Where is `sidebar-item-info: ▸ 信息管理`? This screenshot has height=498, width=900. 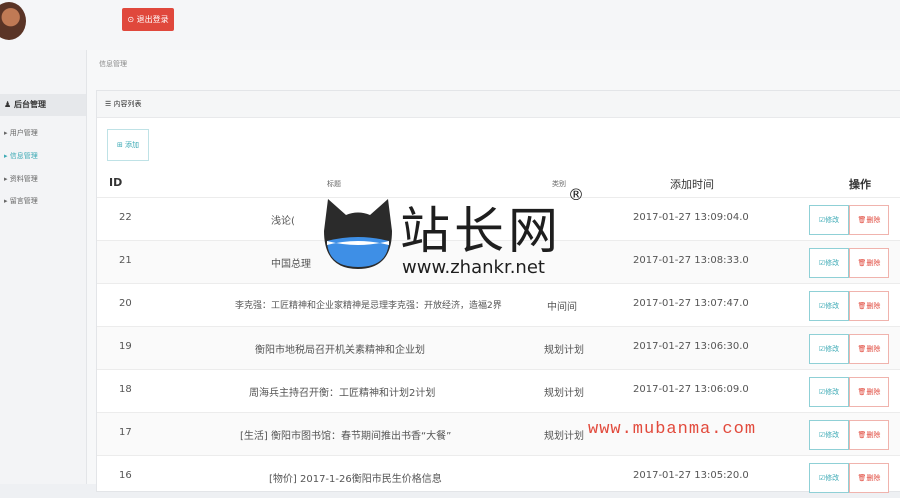
sidebar-item-info: ▸ 信息管理 is located at coordinates (21, 156).